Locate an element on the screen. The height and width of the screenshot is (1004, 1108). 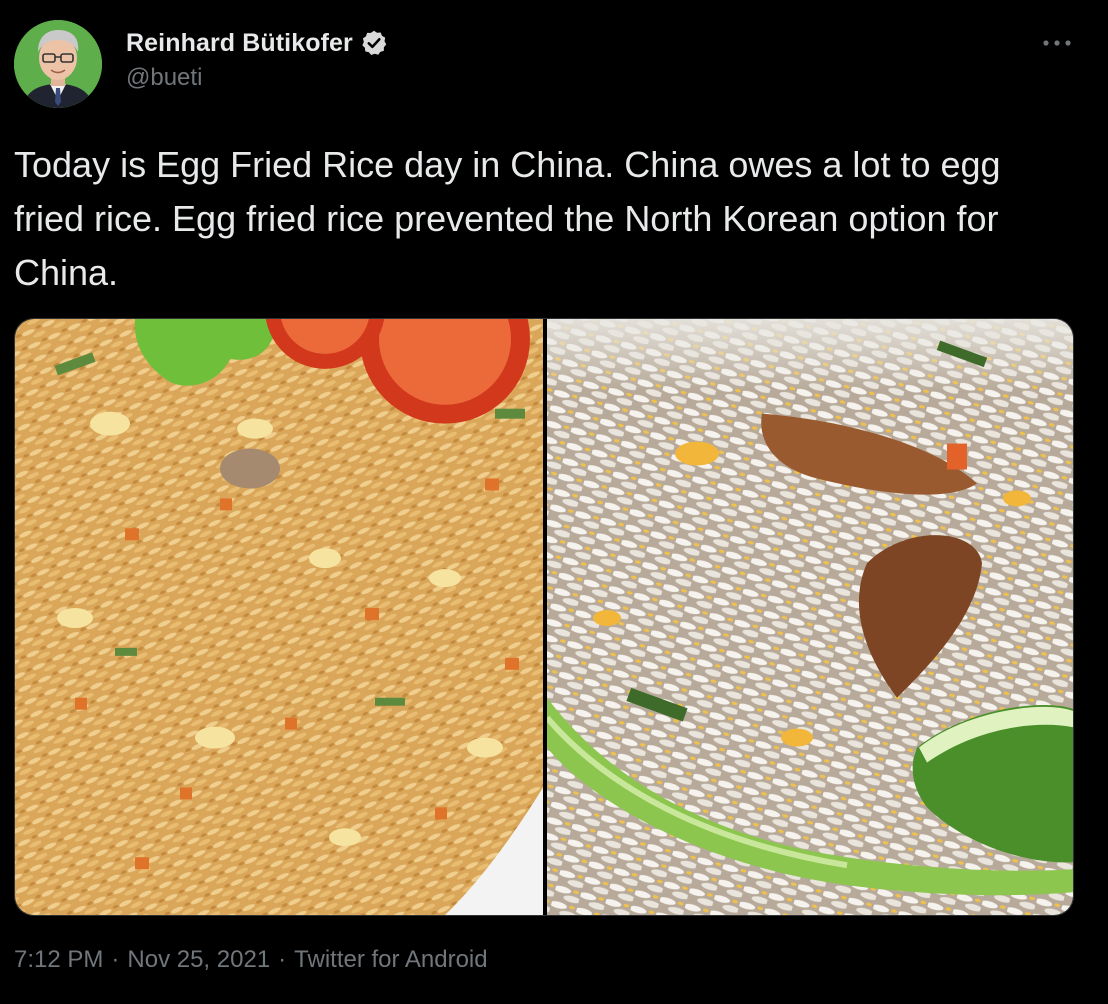
avatar-photo is located at coordinates (58, 64).